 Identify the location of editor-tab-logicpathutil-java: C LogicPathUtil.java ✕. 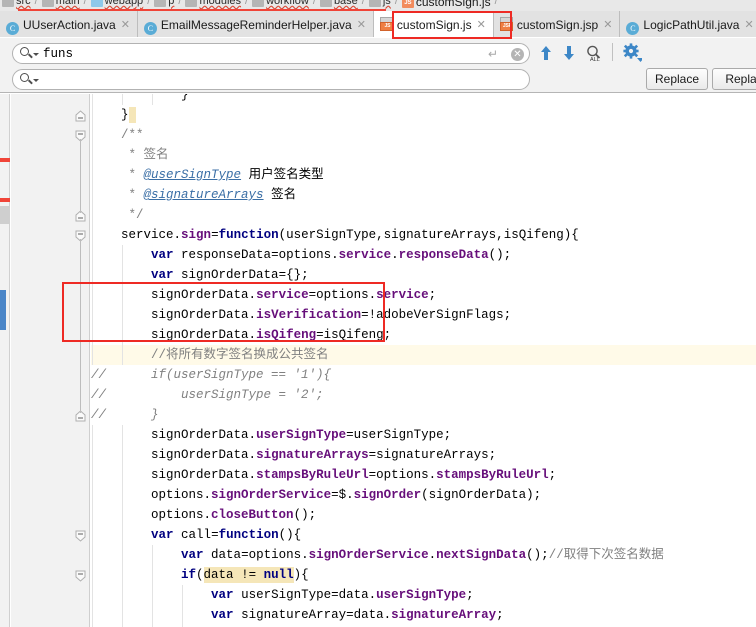
(688, 24).